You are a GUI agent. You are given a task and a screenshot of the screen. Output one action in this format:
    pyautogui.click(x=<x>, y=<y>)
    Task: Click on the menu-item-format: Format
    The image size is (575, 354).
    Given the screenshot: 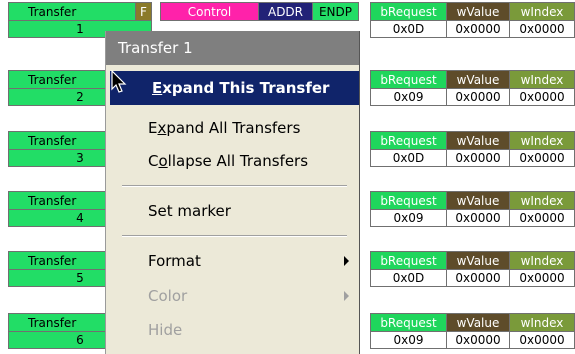 What is the action you would take?
    pyautogui.click(x=232, y=261)
    